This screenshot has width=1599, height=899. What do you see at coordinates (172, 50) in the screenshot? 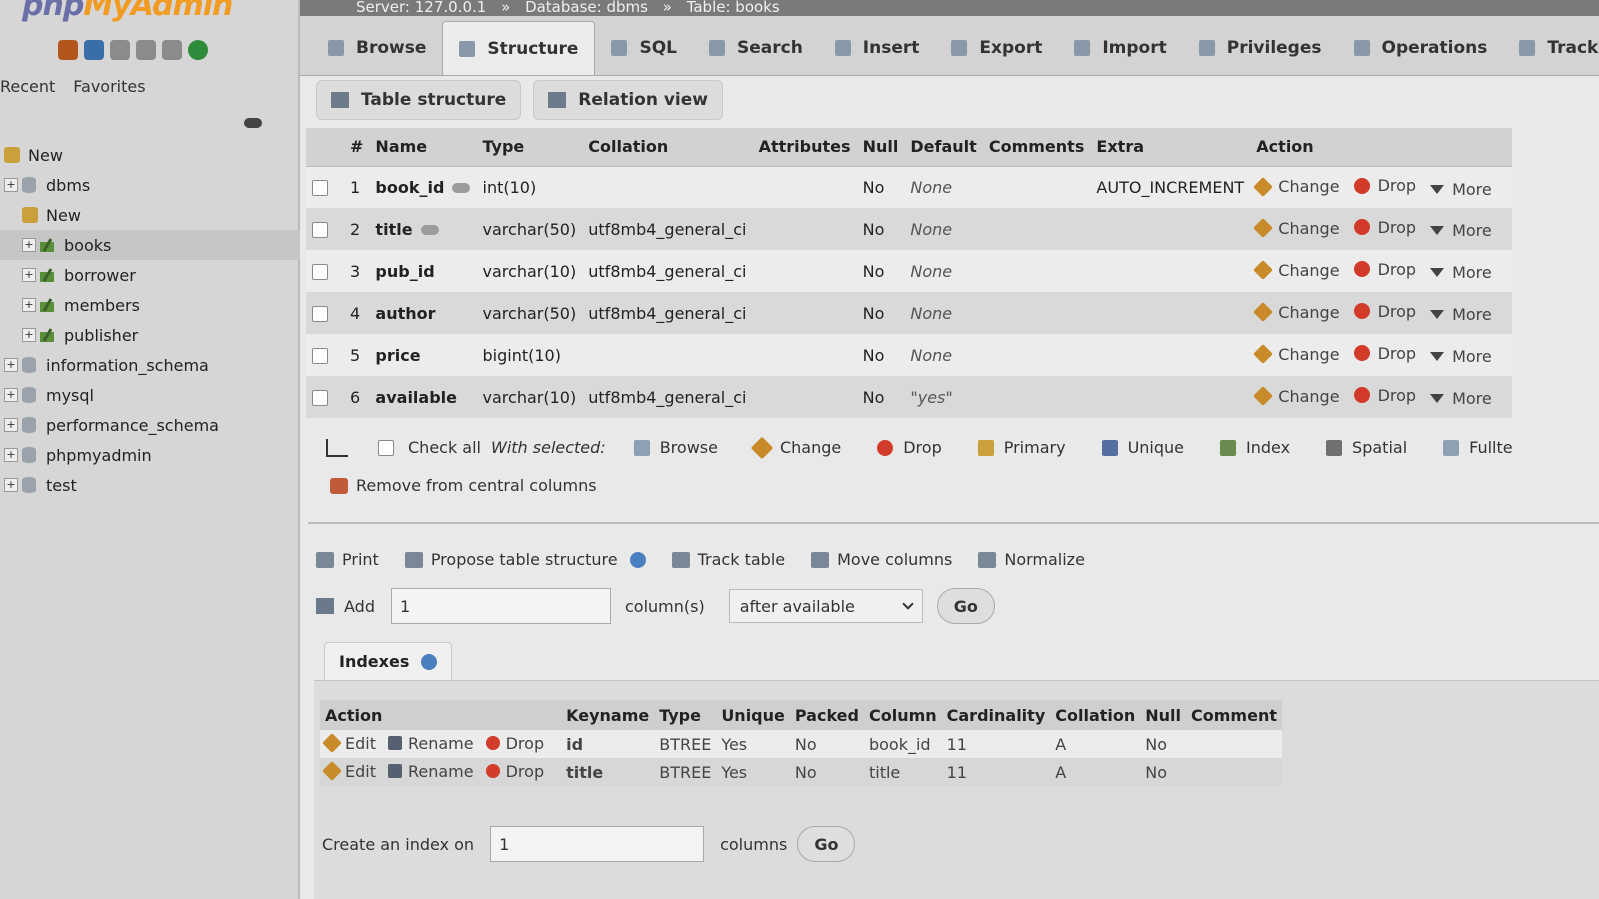
I see `settings-icon` at bounding box center [172, 50].